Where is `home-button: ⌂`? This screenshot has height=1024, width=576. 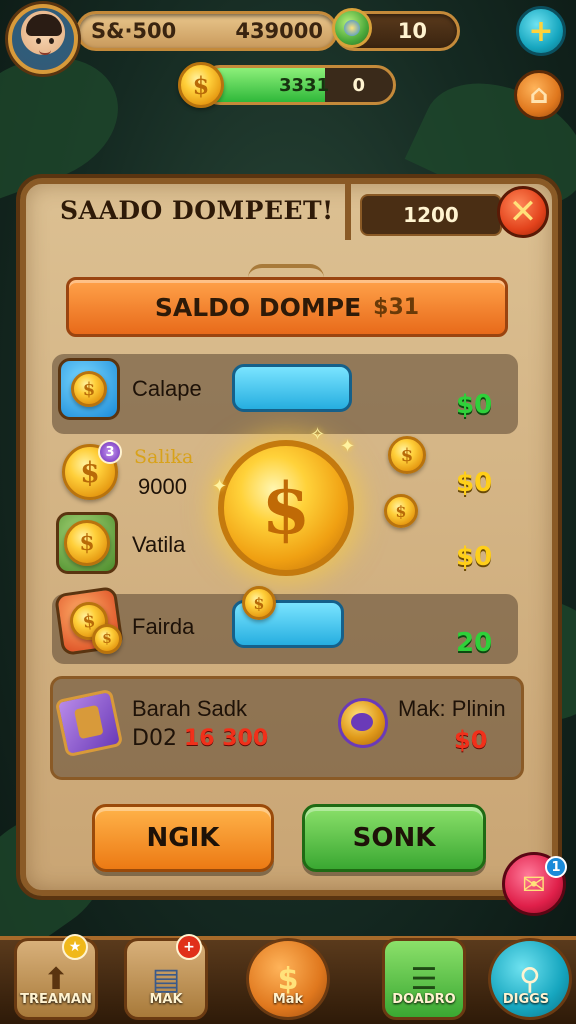
home-button: ⌂ is located at coordinates (539, 95).